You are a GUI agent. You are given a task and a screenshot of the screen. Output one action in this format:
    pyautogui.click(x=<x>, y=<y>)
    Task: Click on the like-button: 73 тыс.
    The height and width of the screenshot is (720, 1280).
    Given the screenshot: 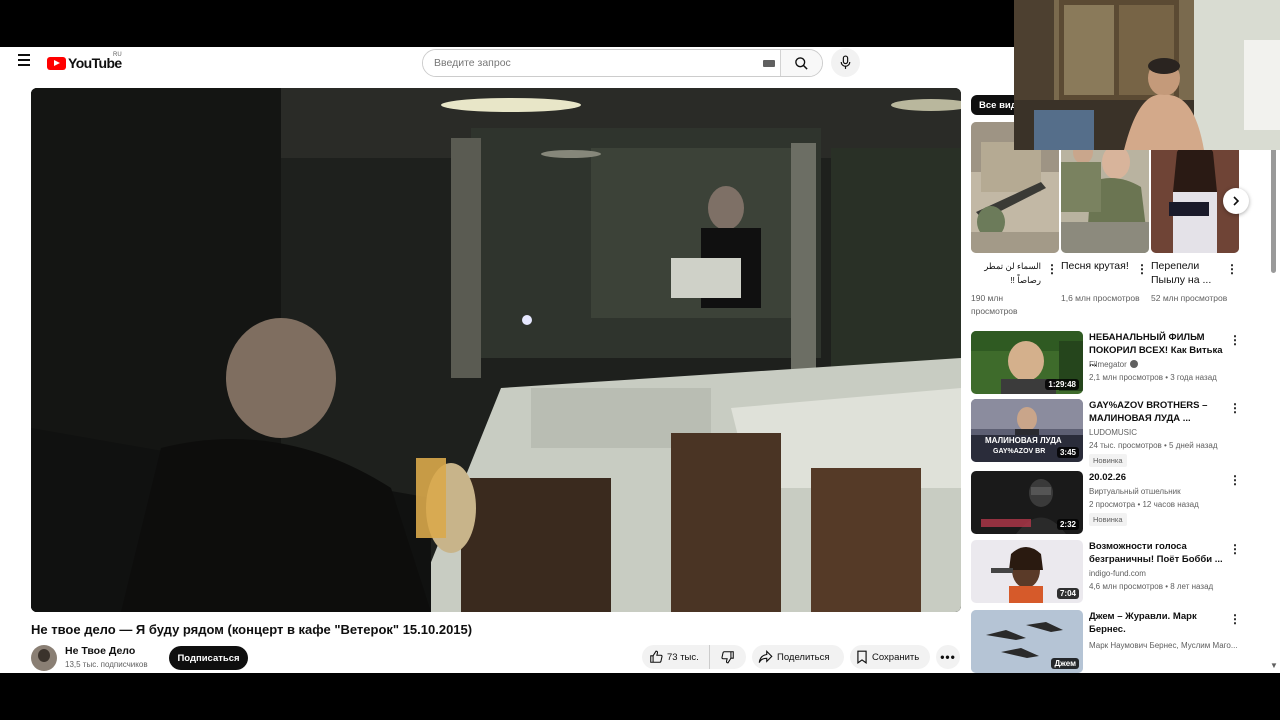 What is the action you would take?
    pyautogui.click(x=676, y=657)
    